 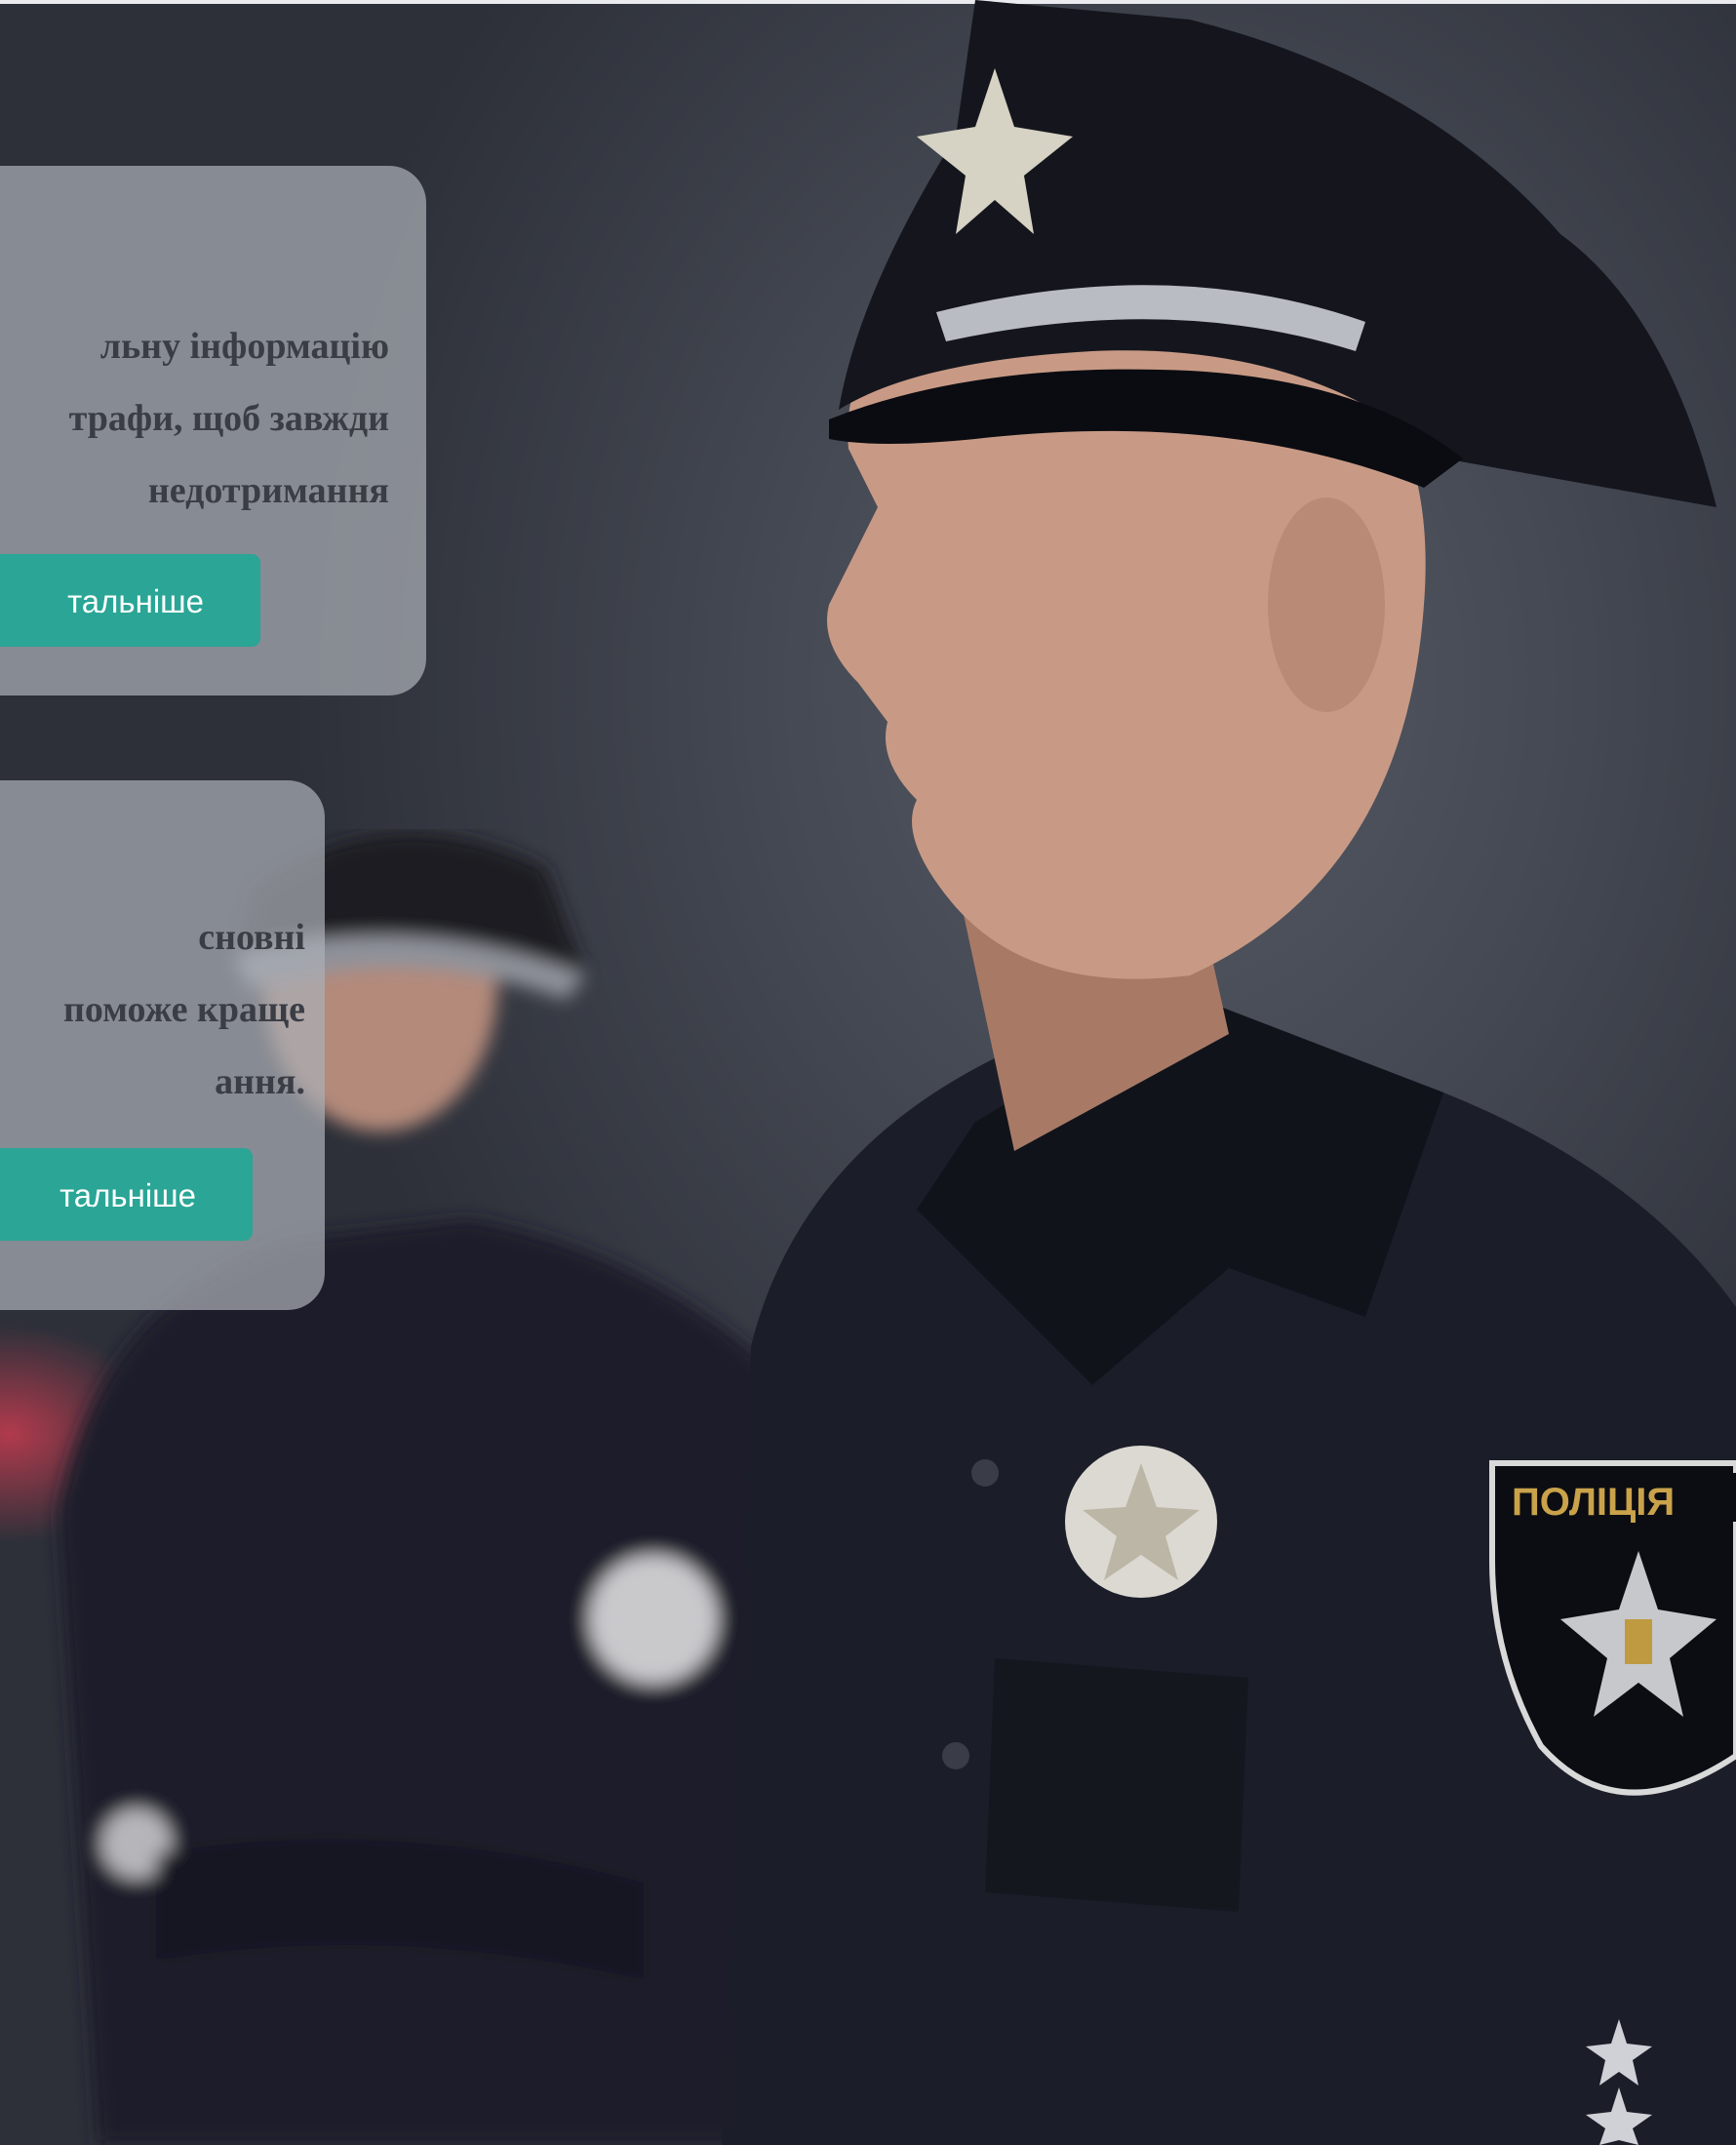 What do you see at coordinates (1593, 1502) in the screenshot?
I see `police-patch-text: ПОЛІЦІЯ` at bounding box center [1593, 1502].